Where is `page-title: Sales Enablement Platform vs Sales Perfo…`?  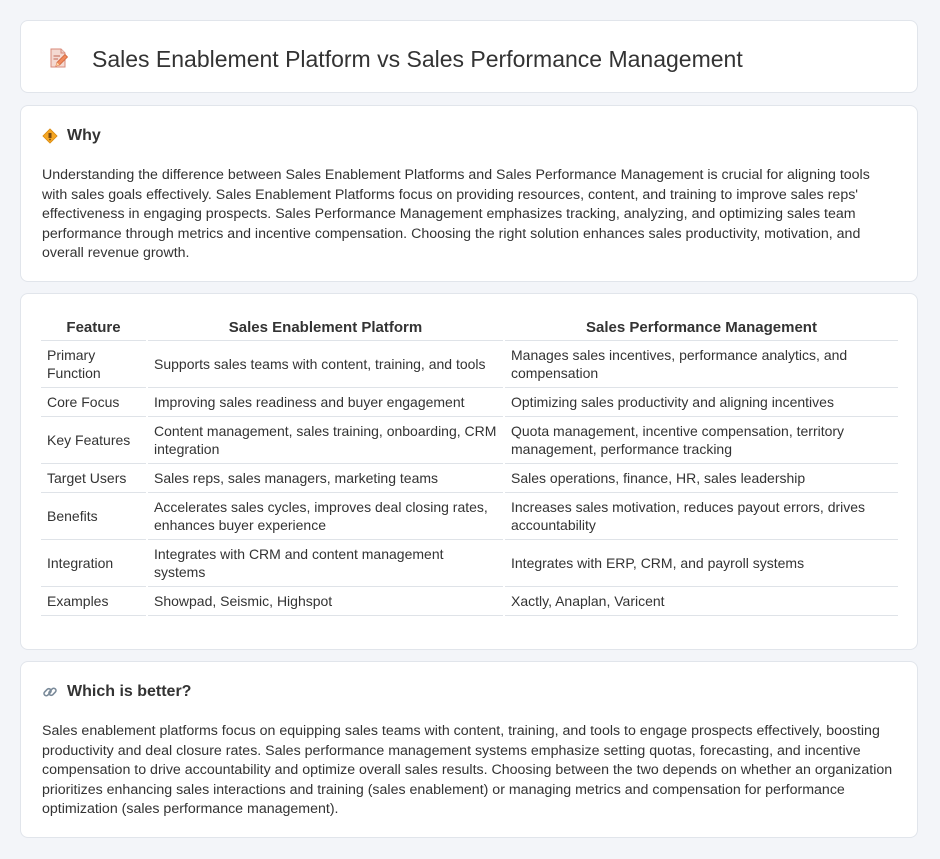 page-title: Sales Enablement Platform vs Sales Perfo… is located at coordinates (417, 59).